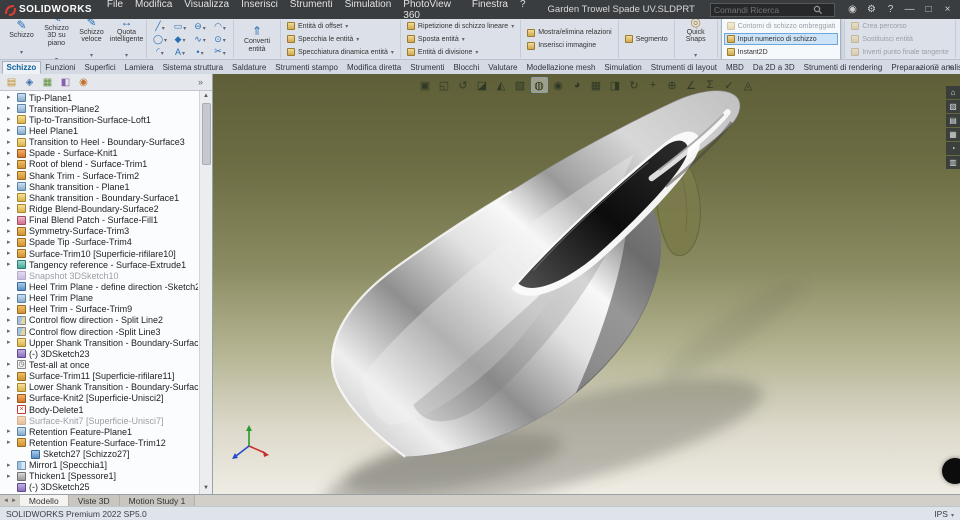 The image size is (960, 520). Describe the element at coordinates (672, 85) in the screenshot. I see `hud-icon: ⊕` at that location.